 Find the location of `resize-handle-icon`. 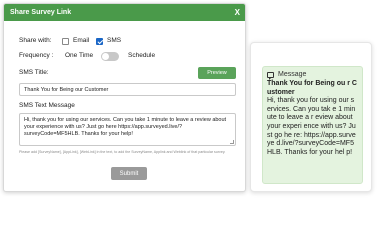

resize-handle-icon is located at coordinates (232, 142).